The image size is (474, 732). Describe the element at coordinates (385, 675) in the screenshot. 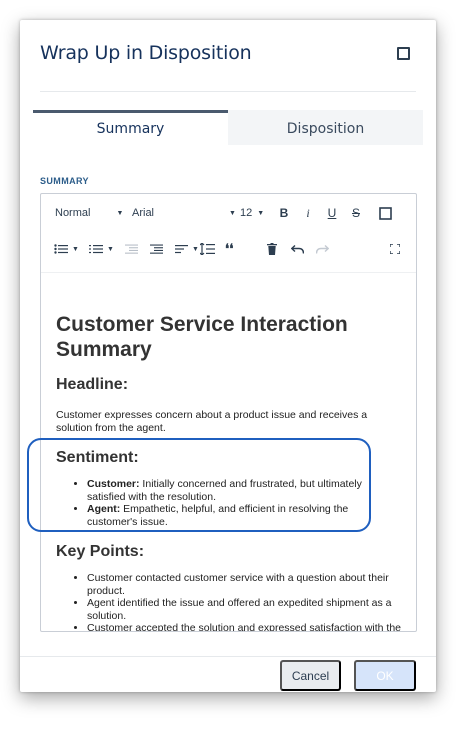

I see `ok-button: OK` at that location.